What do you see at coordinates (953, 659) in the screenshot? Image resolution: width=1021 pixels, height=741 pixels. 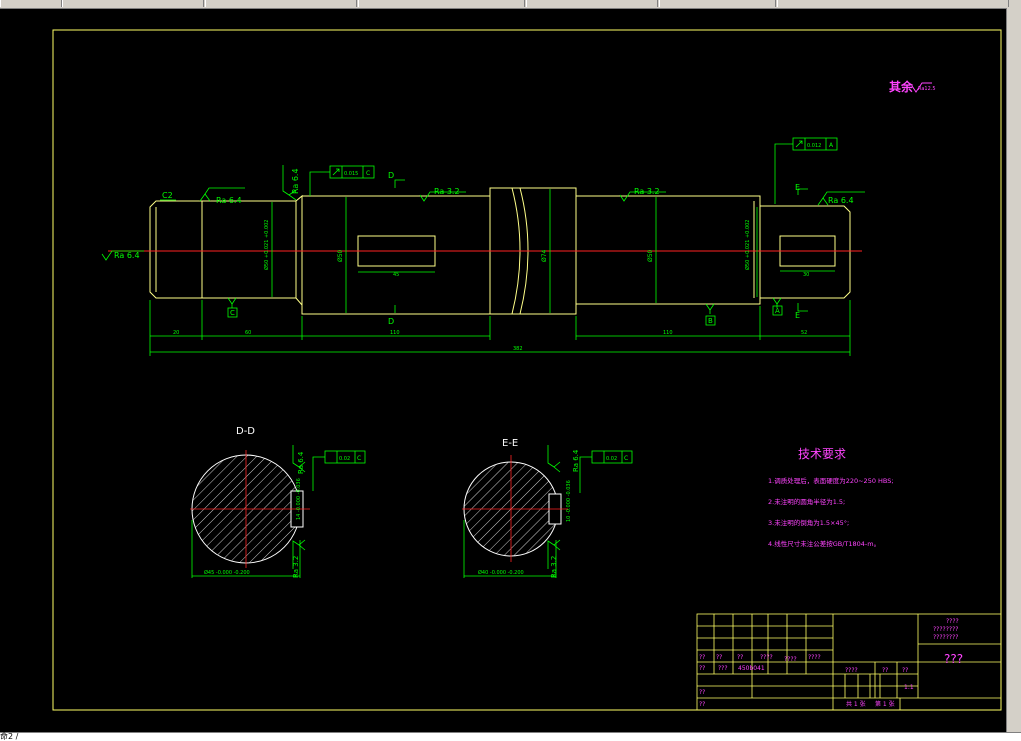 I see `title-block-name: ???` at bounding box center [953, 659].